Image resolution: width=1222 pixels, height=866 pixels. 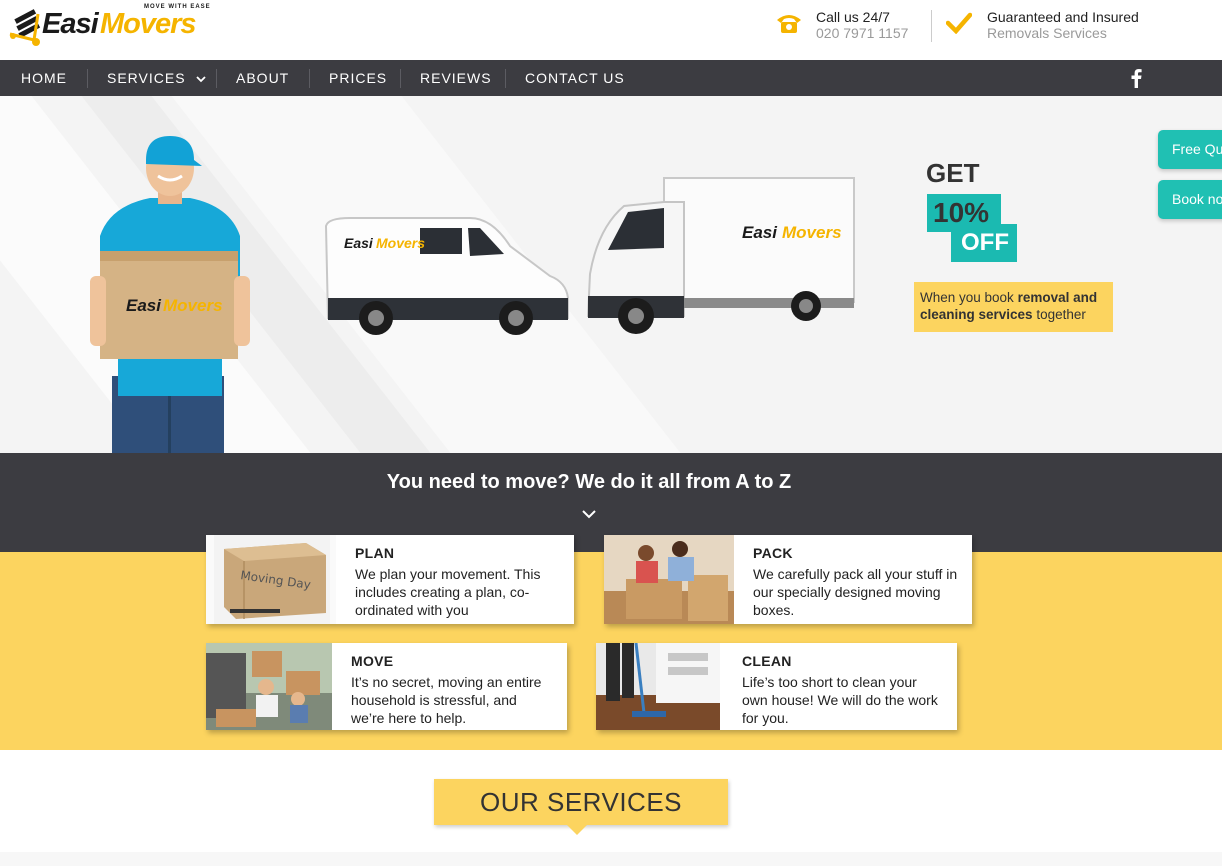 What do you see at coordinates (984, 243) in the screenshot?
I see `promo-off: OFF` at bounding box center [984, 243].